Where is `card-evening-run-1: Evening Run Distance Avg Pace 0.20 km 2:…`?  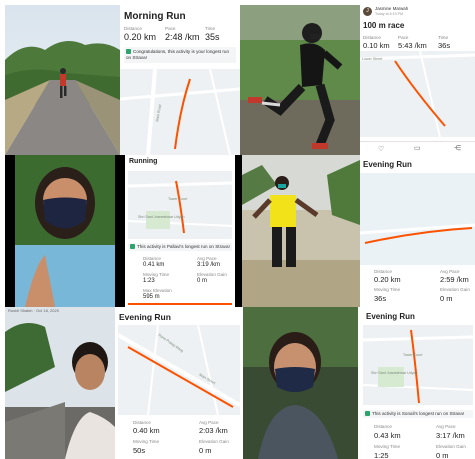 card-evening-run-1: Evening Run Distance Avg Pace 0.20 km 2:… is located at coordinates (417, 231).